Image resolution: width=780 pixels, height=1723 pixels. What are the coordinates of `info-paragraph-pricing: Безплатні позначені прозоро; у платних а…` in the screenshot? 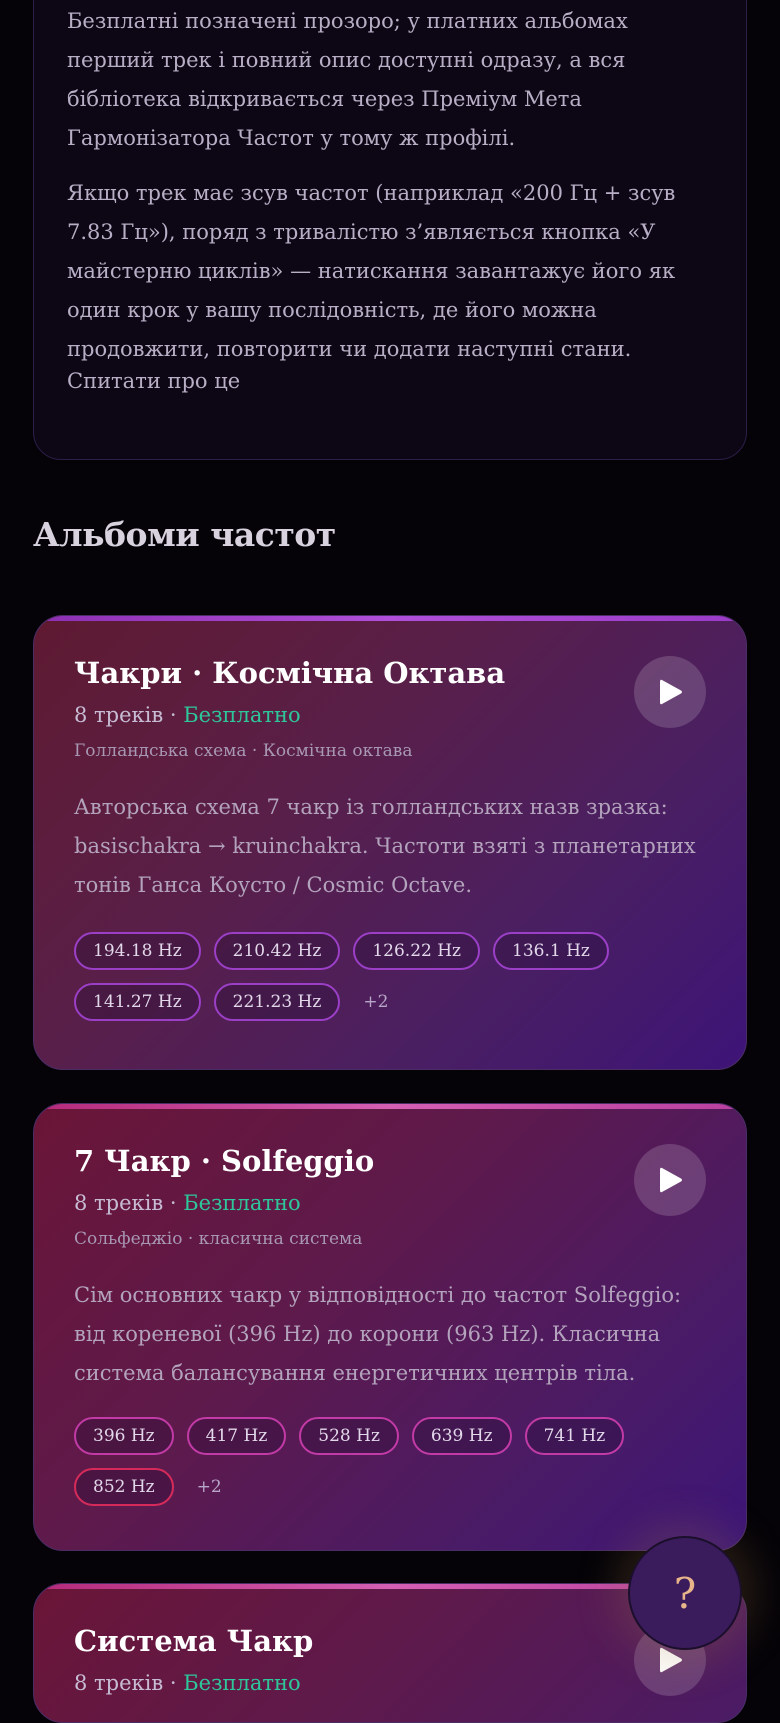 It's located at (347, 79).